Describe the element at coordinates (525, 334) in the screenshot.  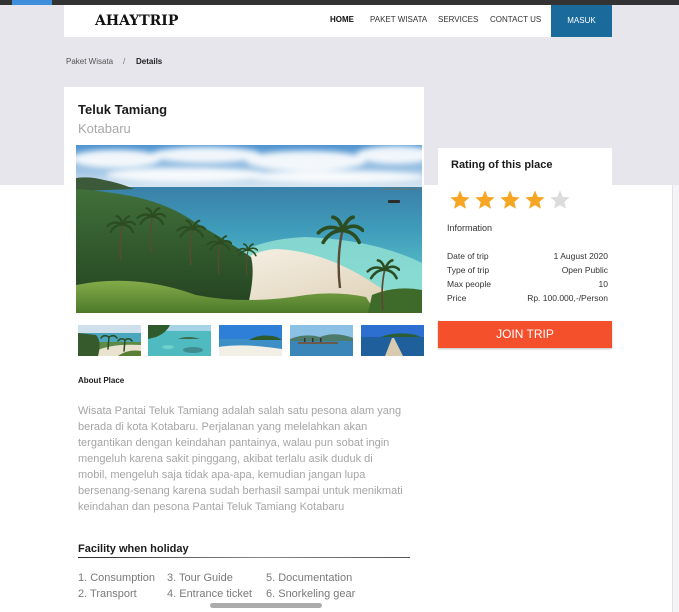
I see `join-trip-button: JOIN TRIP` at that location.